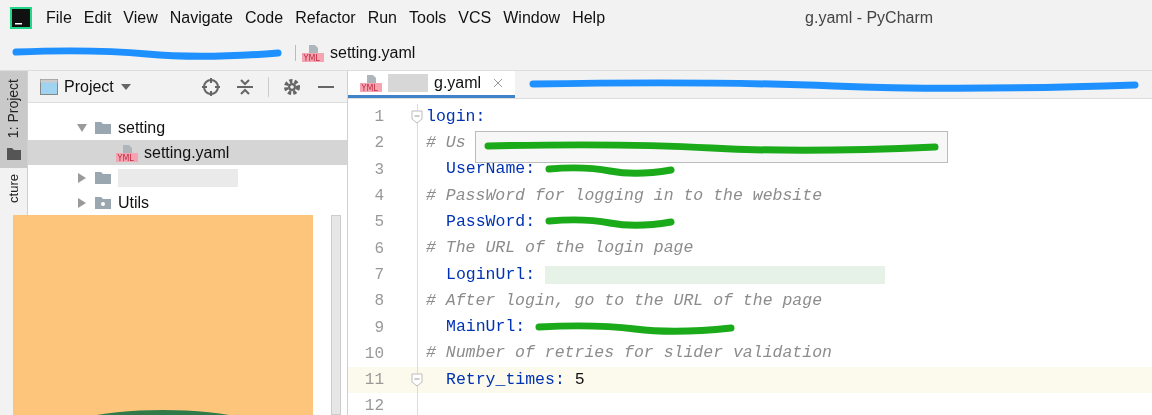  What do you see at coordinates (59, 17) in the screenshot?
I see `menu-item: File` at bounding box center [59, 17].